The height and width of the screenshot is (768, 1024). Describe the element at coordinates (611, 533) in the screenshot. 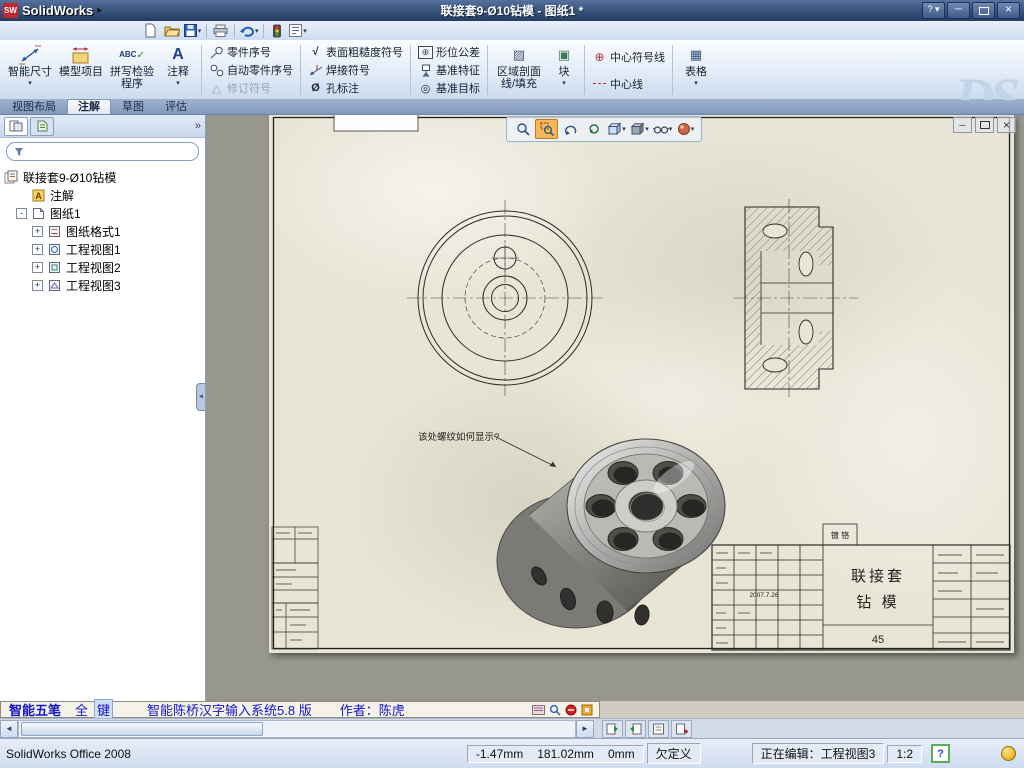

I see `iso-view` at that location.